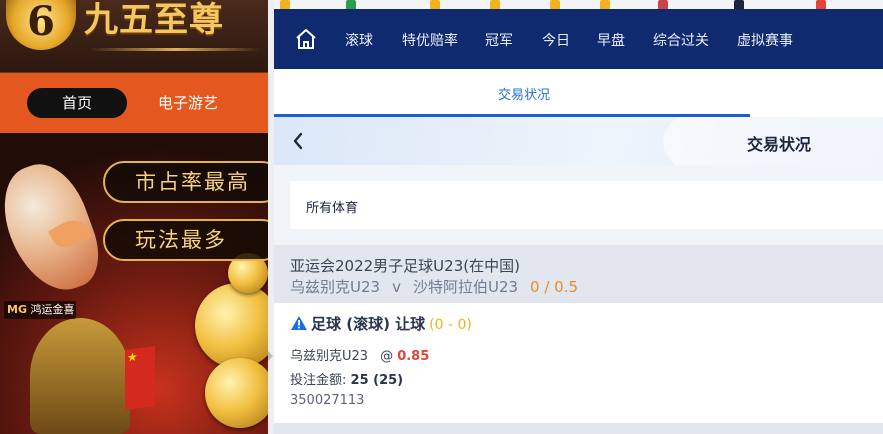 This screenshot has width=883, height=434. Describe the element at coordinates (185, 182) in the screenshot. I see `slogan-market-share: 市占率最高` at that location.